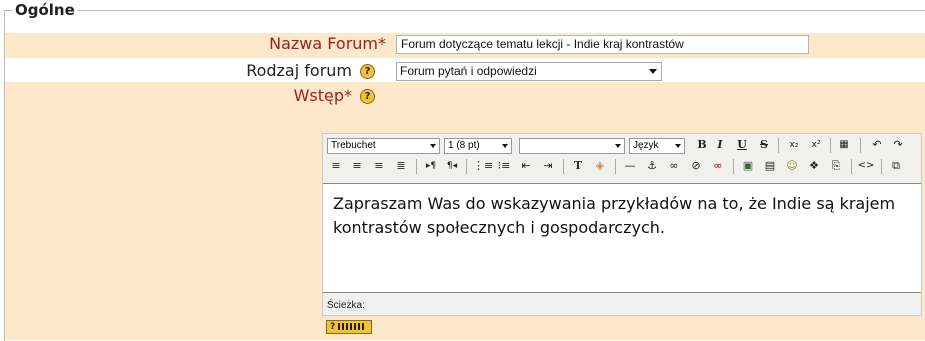 This screenshot has width=925, height=341. I want to click on align-left-icon: ≡, so click(336, 166).